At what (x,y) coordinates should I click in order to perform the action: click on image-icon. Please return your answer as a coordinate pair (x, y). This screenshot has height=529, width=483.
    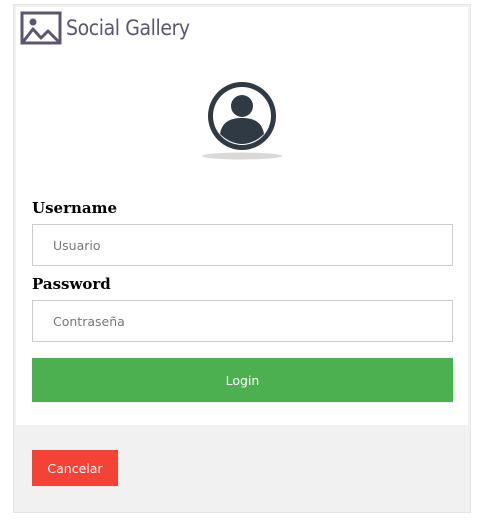
    Looking at the image, I should click on (41, 28).